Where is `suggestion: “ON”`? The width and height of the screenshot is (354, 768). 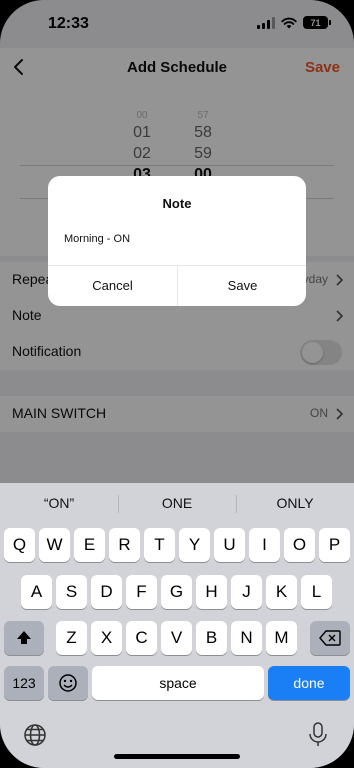
suggestion: “ON” is located at coordinates (59, 503).